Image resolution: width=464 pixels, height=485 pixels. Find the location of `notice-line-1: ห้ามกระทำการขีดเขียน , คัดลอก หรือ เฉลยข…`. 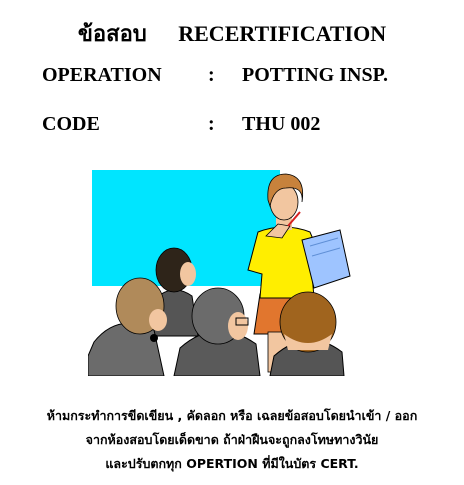

notice-line-1: ห้ามกระทำการขีดเขียน , คัดลอก หรือ เฉลยข… is located at coordinates (232, 415).